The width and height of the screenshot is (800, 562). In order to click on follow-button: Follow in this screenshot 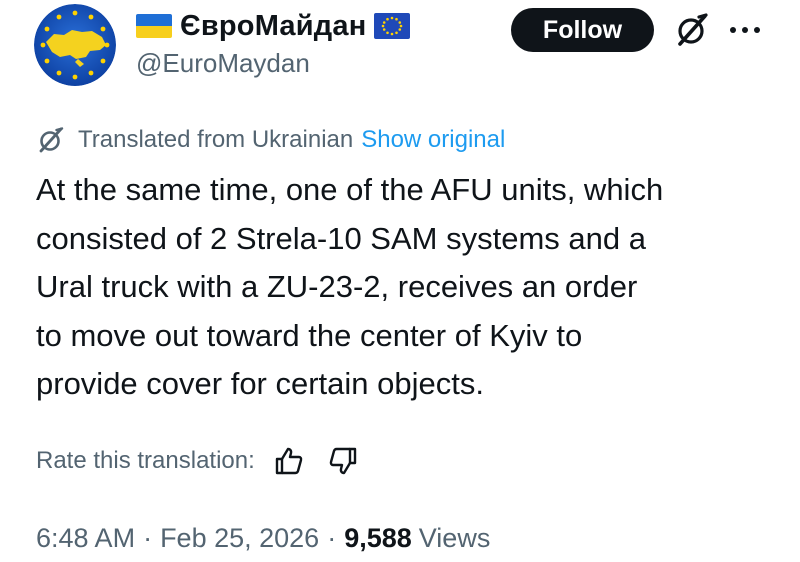, I will do `click(582, 30)`.